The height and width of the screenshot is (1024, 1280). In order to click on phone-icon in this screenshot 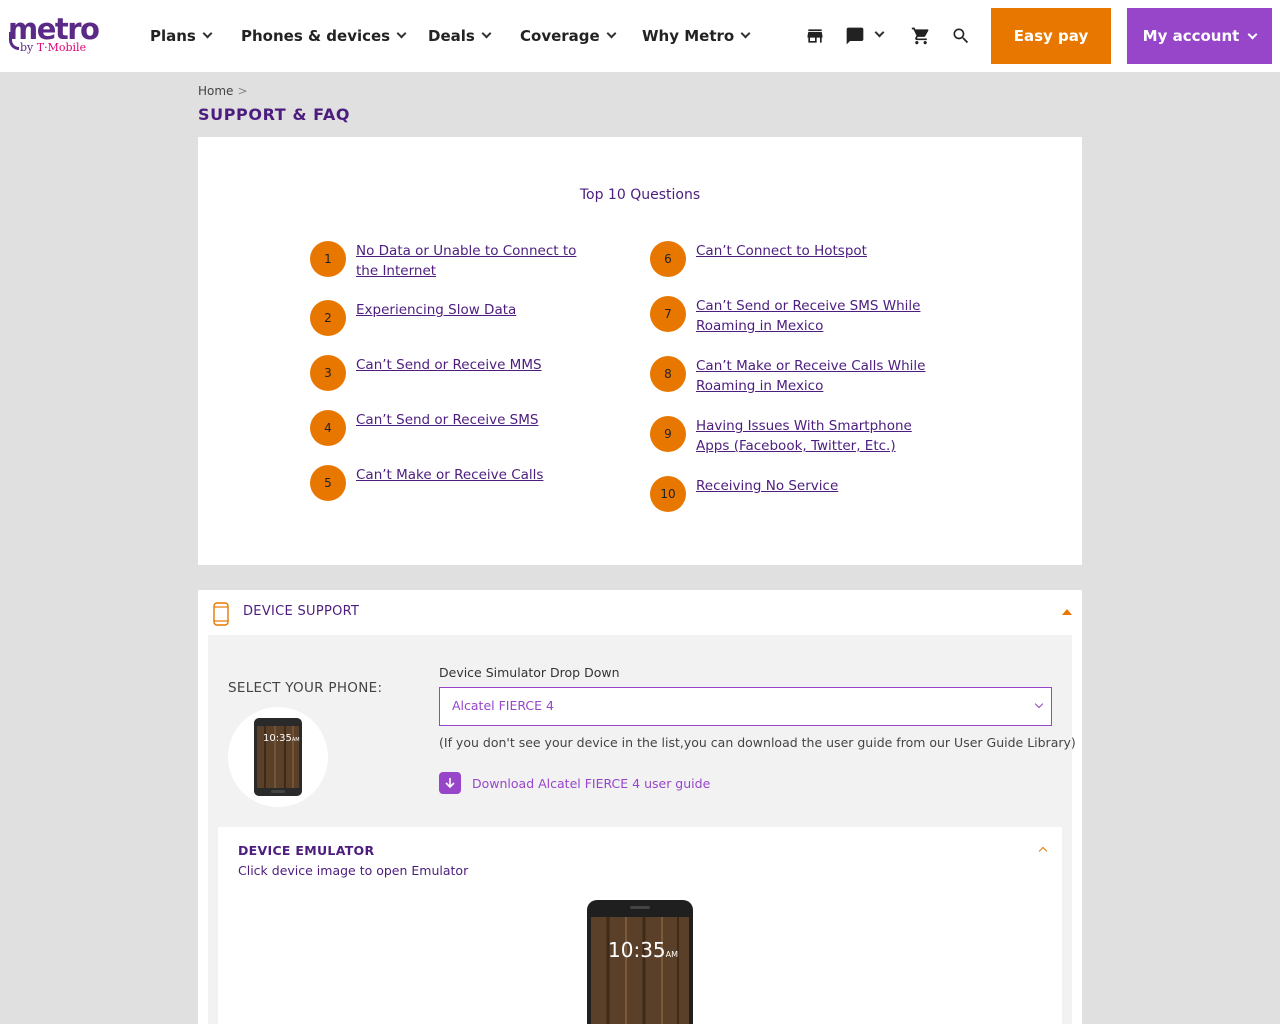, I will do `click(221, 614)`.